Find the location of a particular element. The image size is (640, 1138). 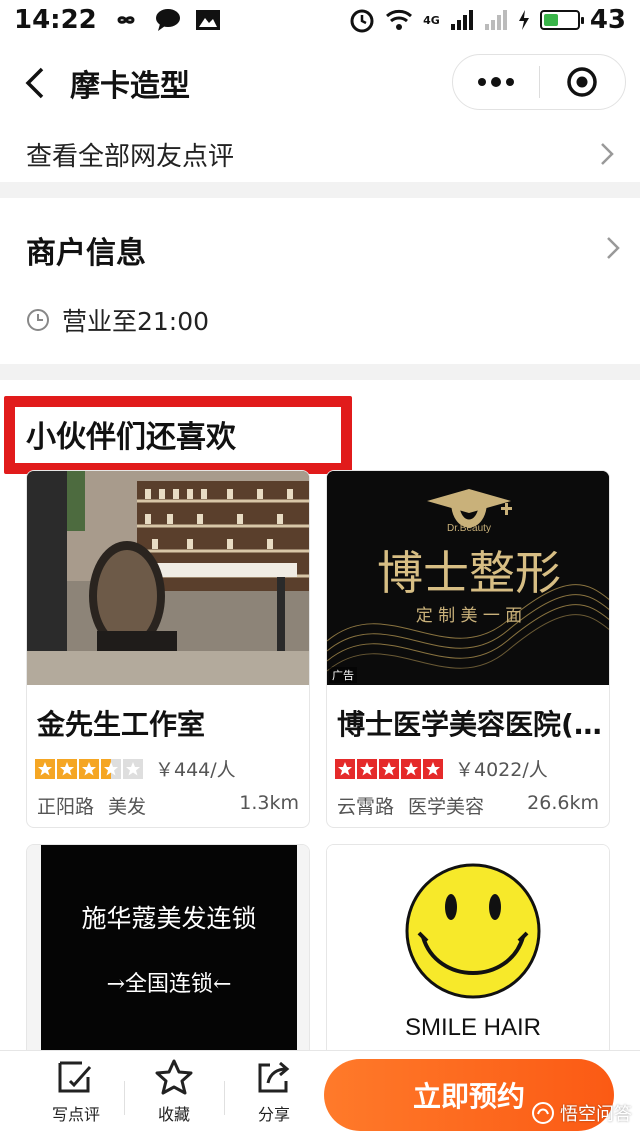

close-miniprogram-button is located at coordinates (583, 82).